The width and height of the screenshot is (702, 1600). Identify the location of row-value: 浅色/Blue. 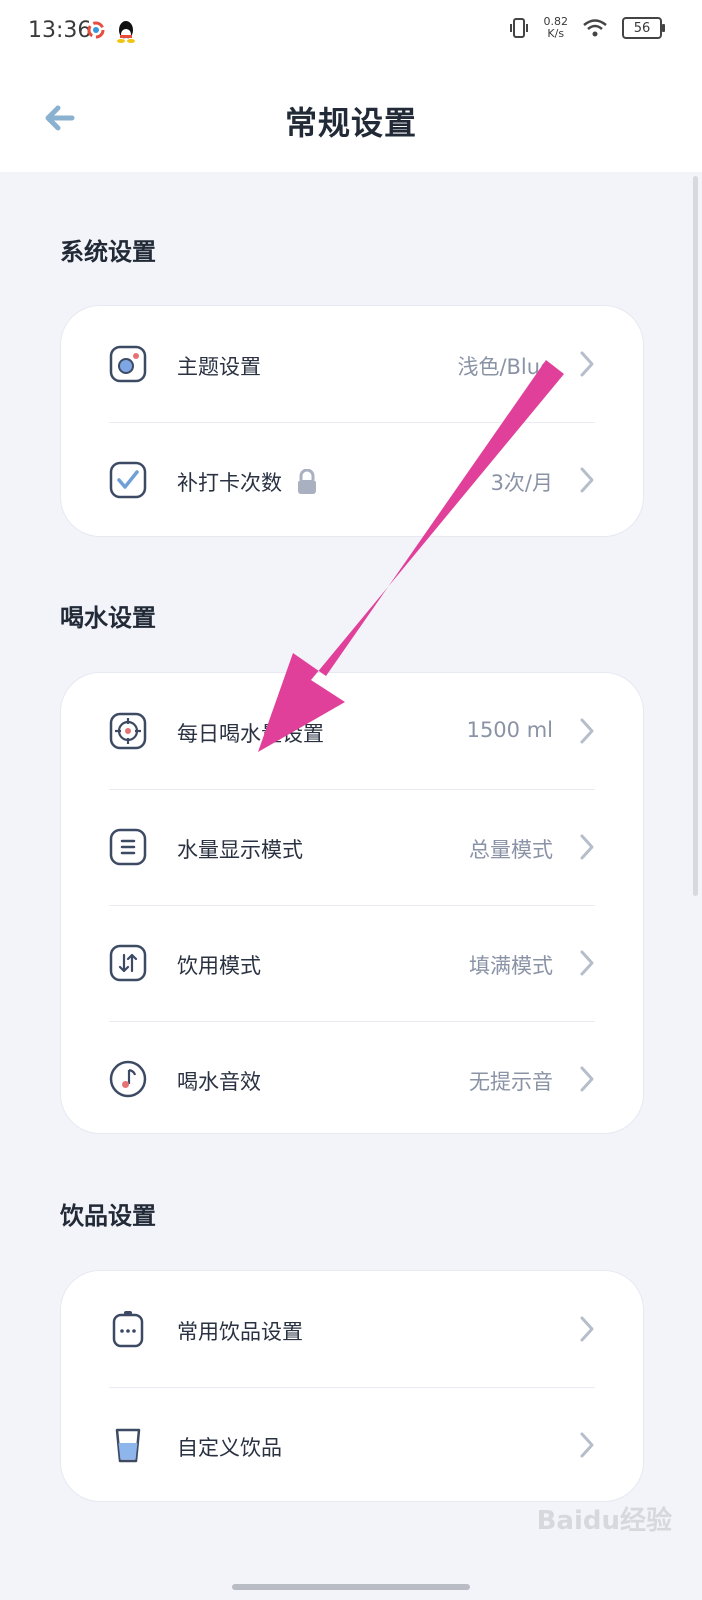
(505, 367).